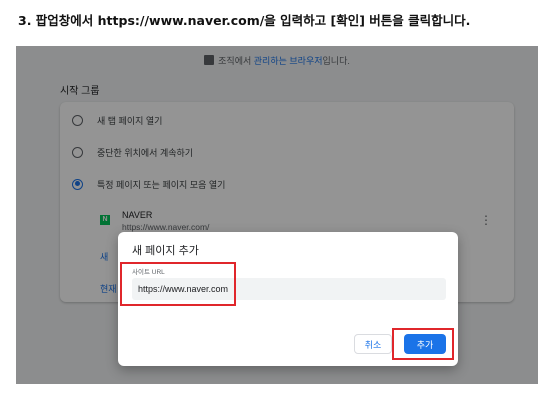  What do you see at coordinates (165, 251) in the screenshot?
I see `dialog-title: 새 페이지 추가` at bounding box center [165, 251].